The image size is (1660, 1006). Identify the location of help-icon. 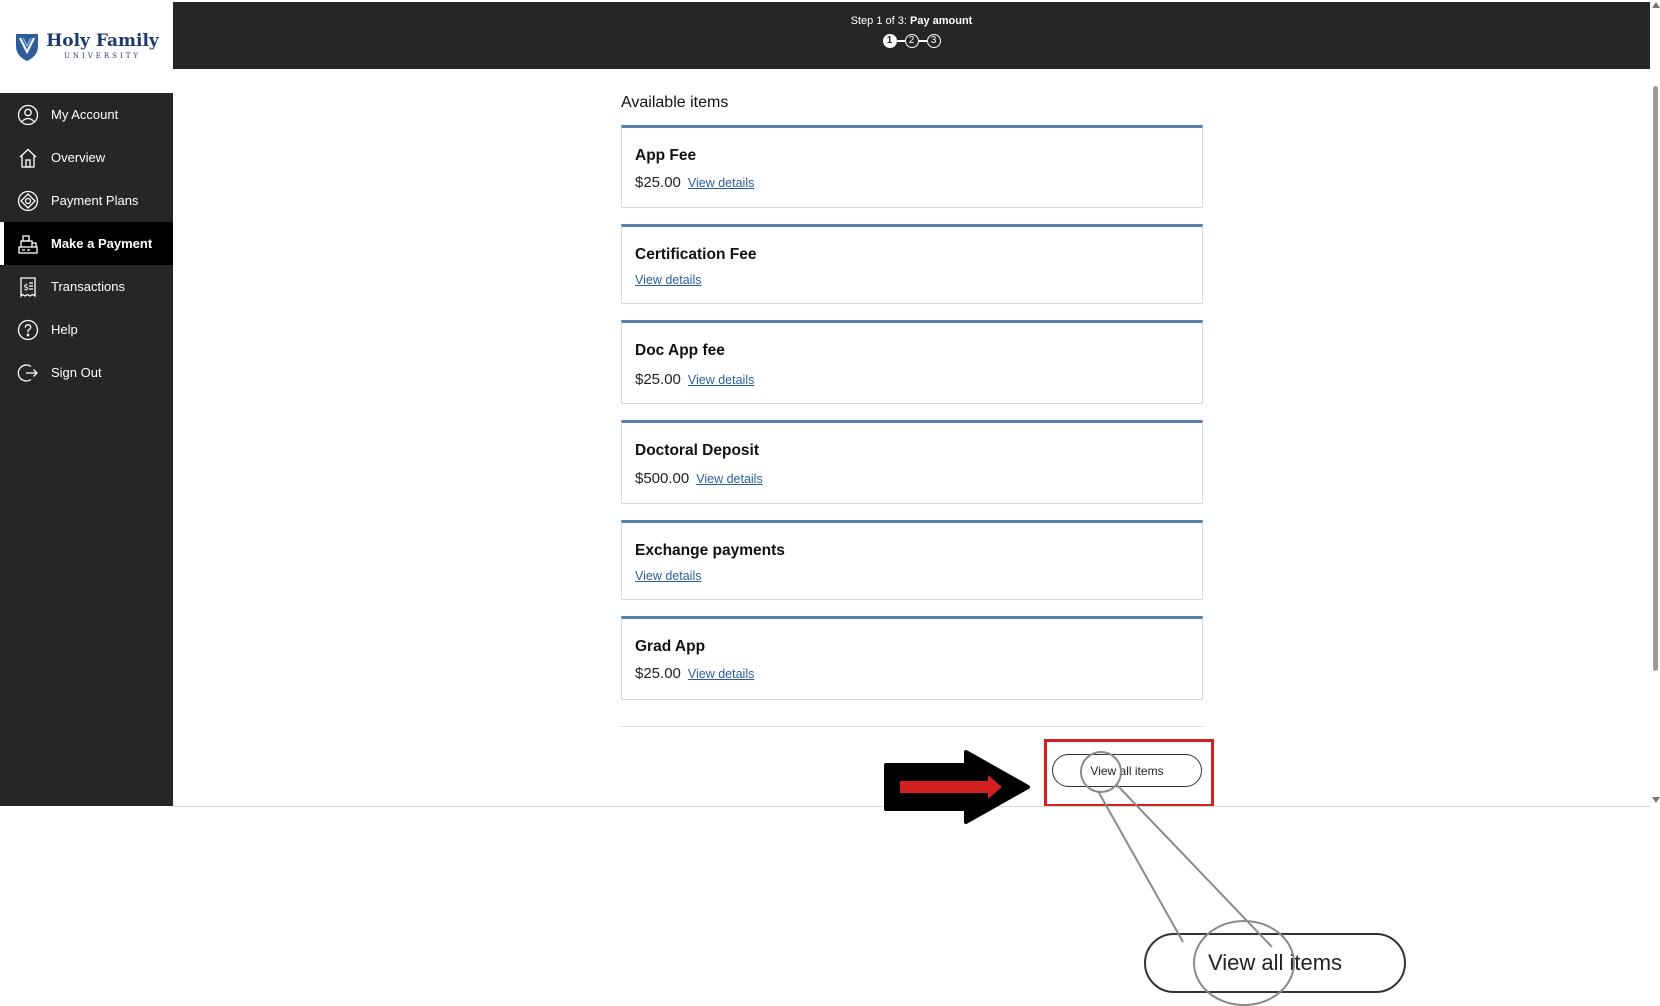
(28, 330).